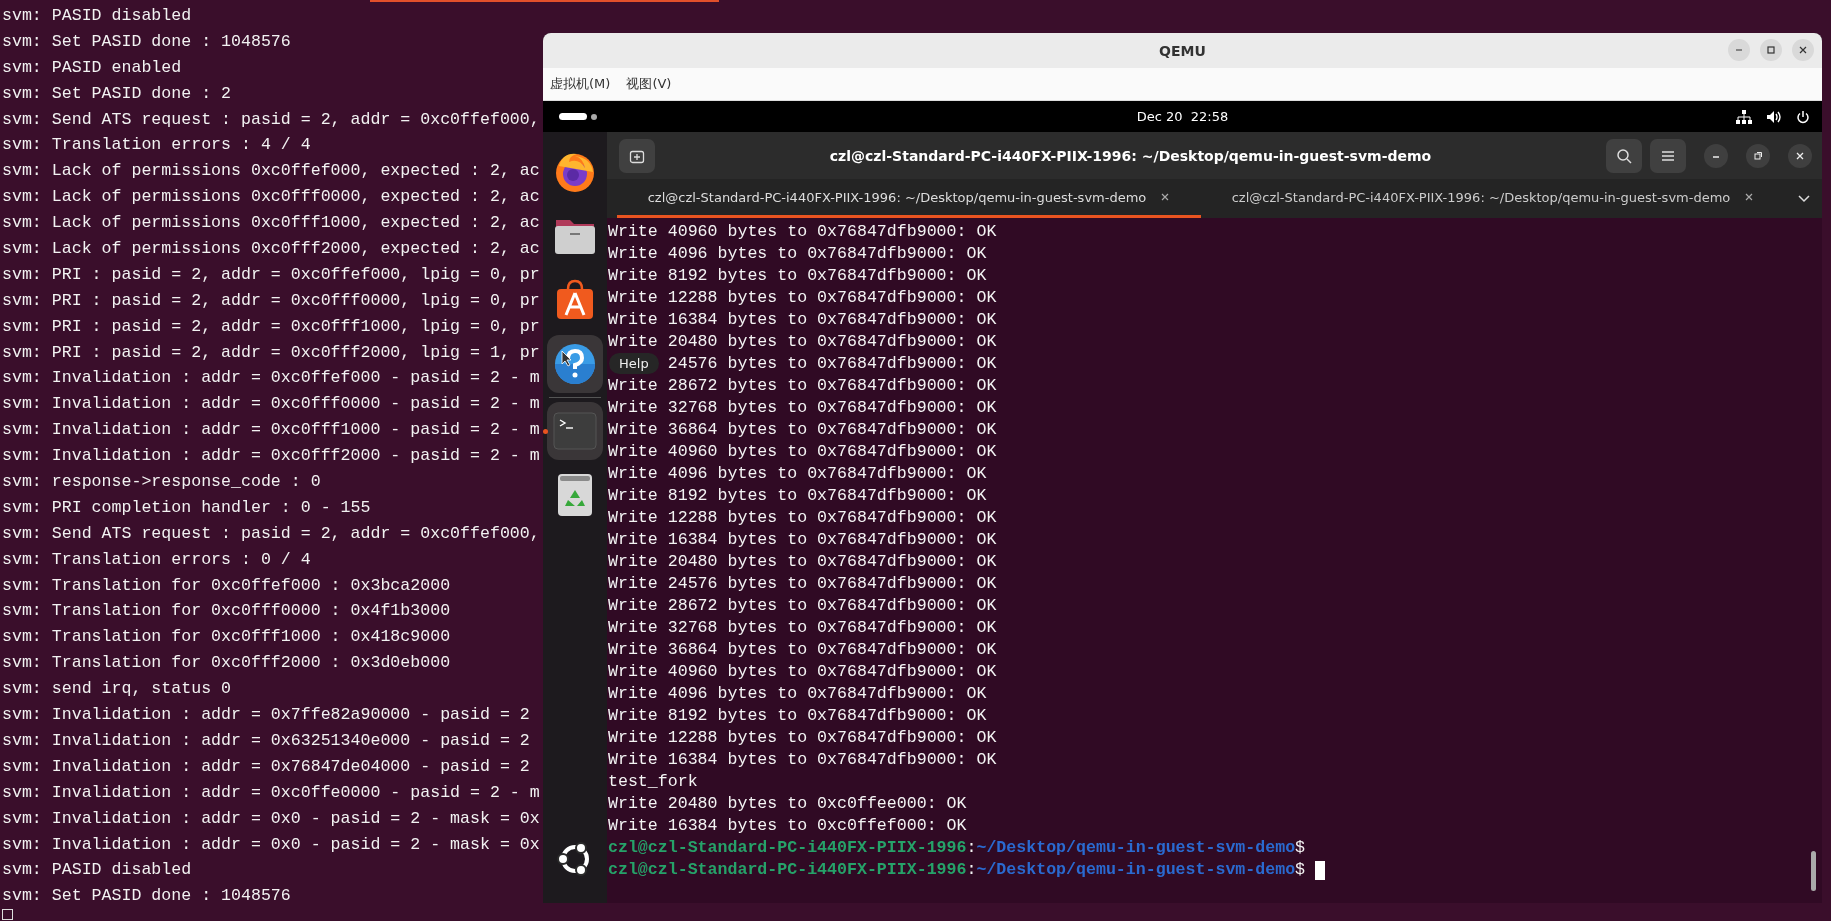 This screenshot has width=1831, height=921. Describe the element at coordinates (575, 300) in the screenshot. I see `shopping-bag-icon` at that location.